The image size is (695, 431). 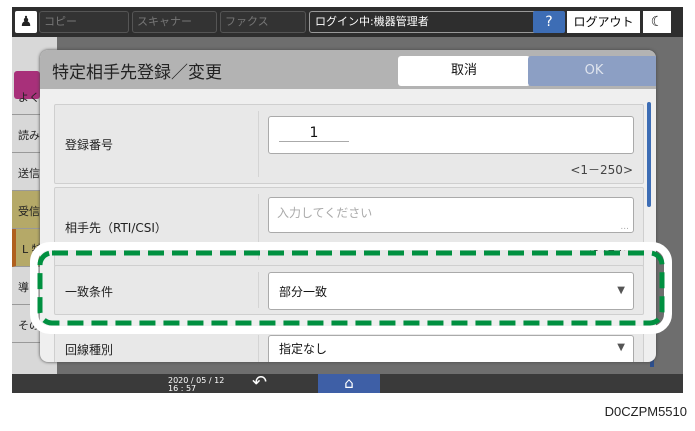 What do you see at coordinates (137, 73) in the screenshot?
I see `dialog-title: 特定相手先登録／変更` at bounding box center [137, 73].